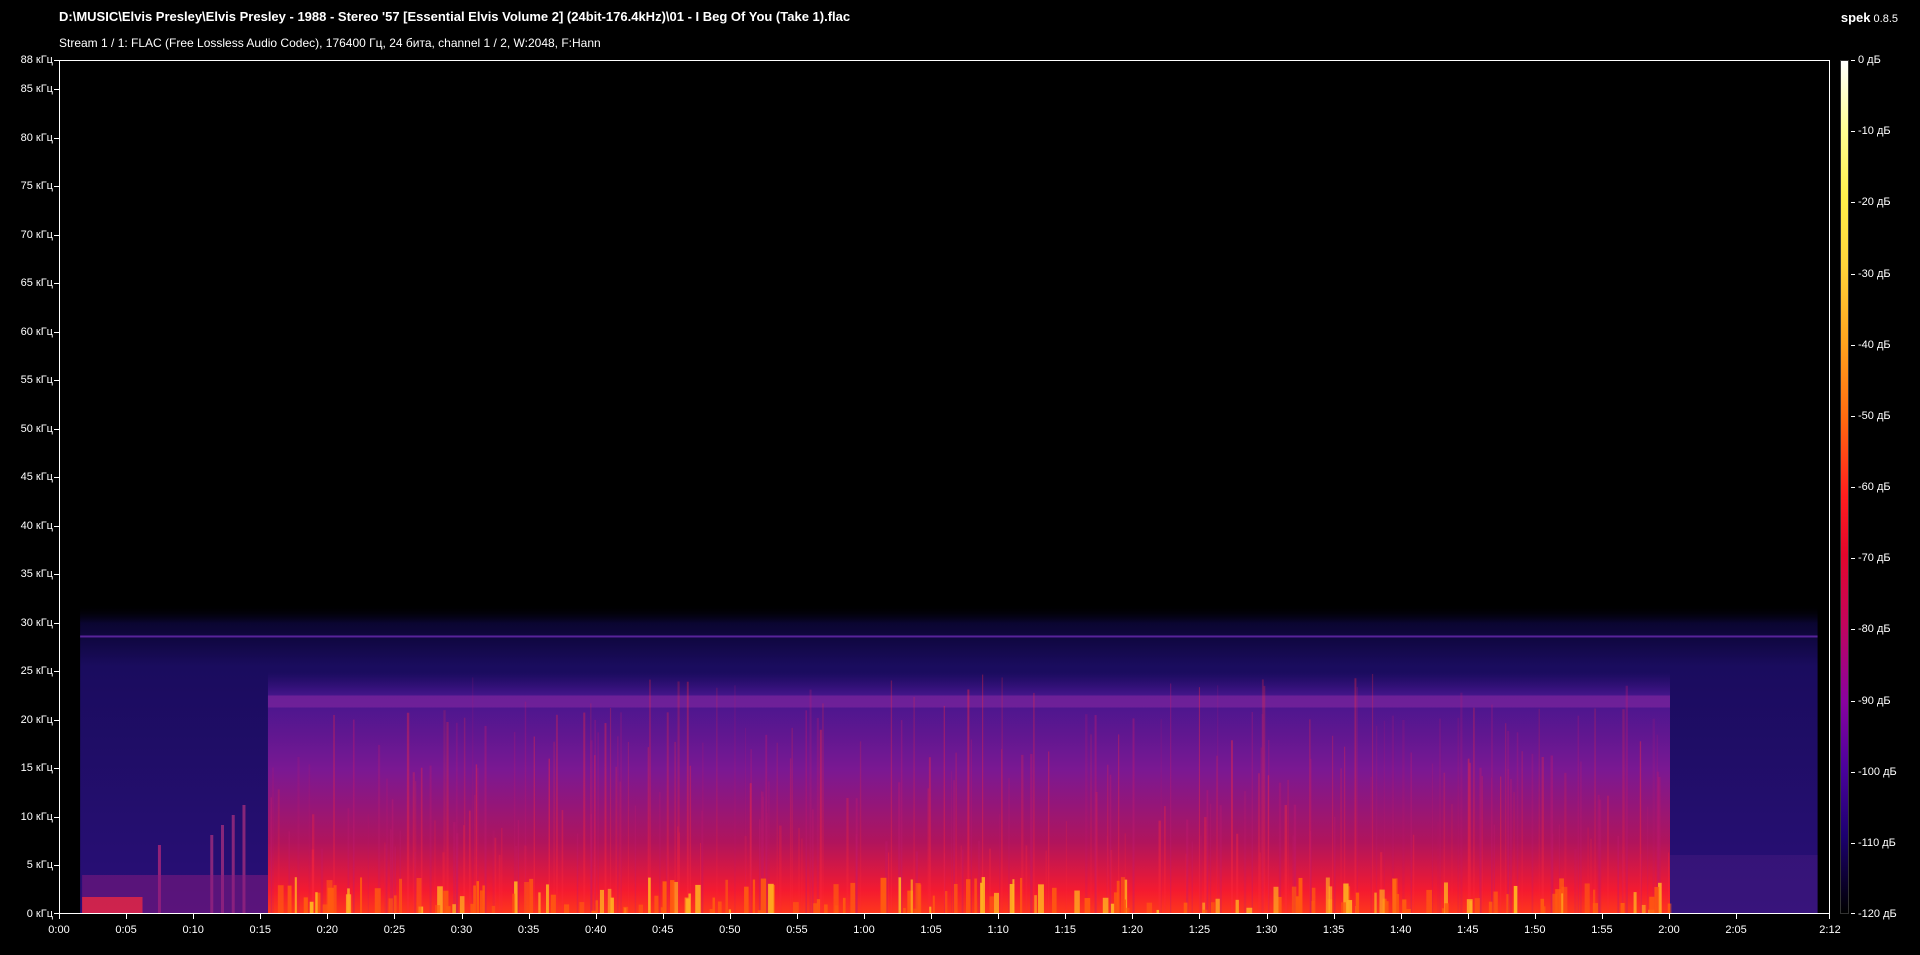 This screenshot has height=955, width=1920. I want to click on frequency-tick-label: 45 кГц, so click(36, 477).